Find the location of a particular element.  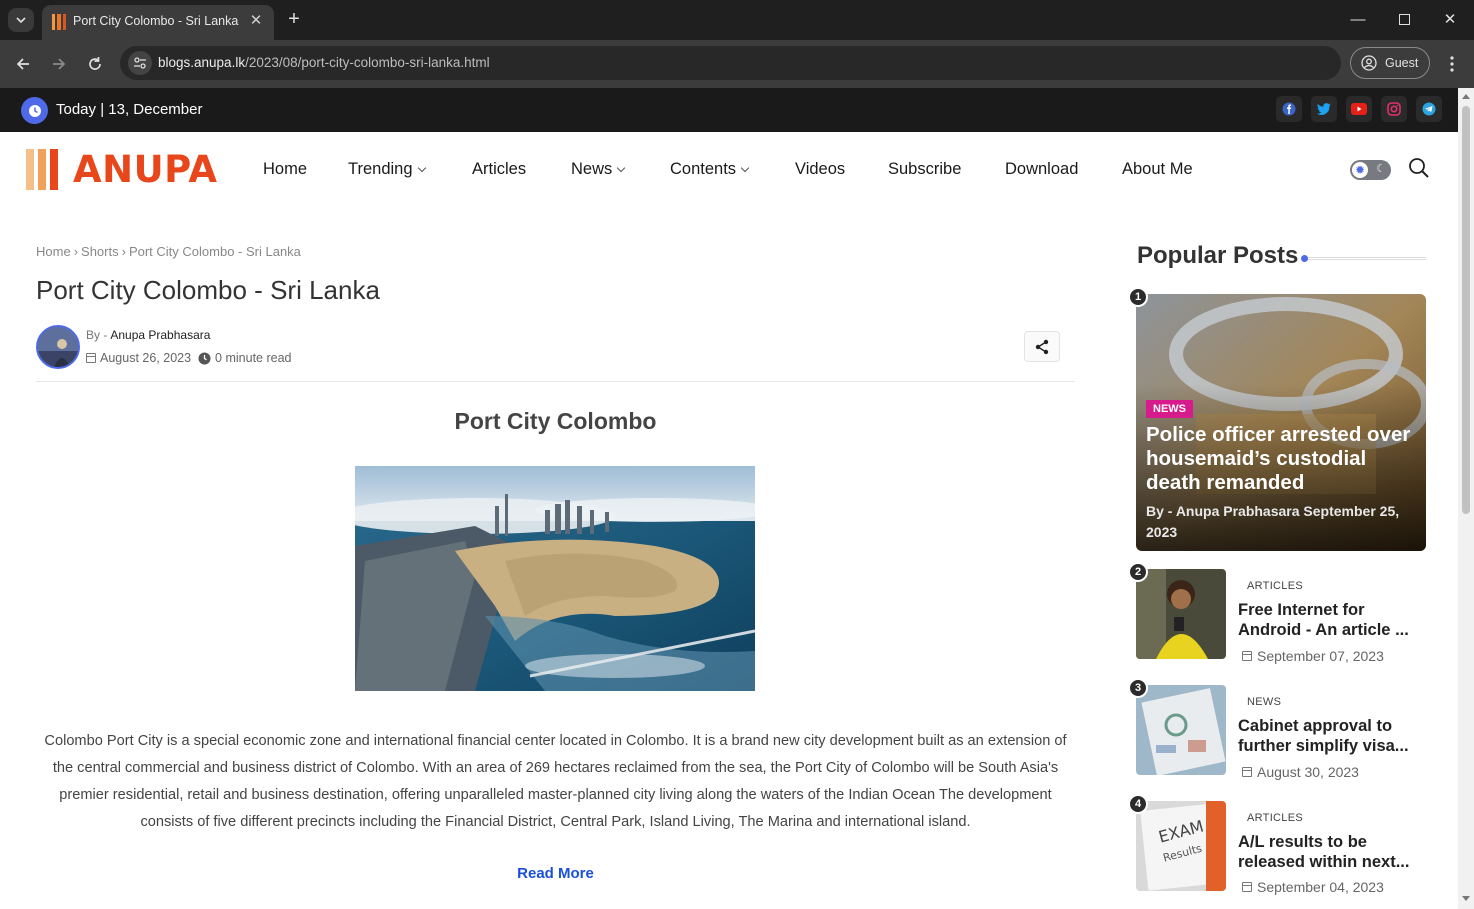

facebook-icon is located at coordinates (1289, 109).